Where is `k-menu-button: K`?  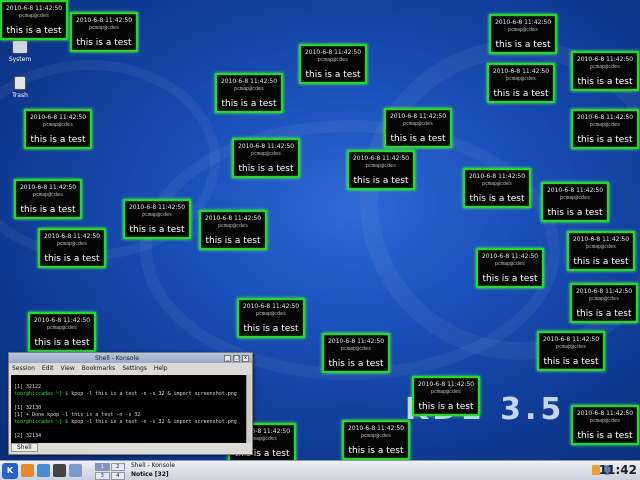 k-menu-button: K is located at coordinates (10, 471).